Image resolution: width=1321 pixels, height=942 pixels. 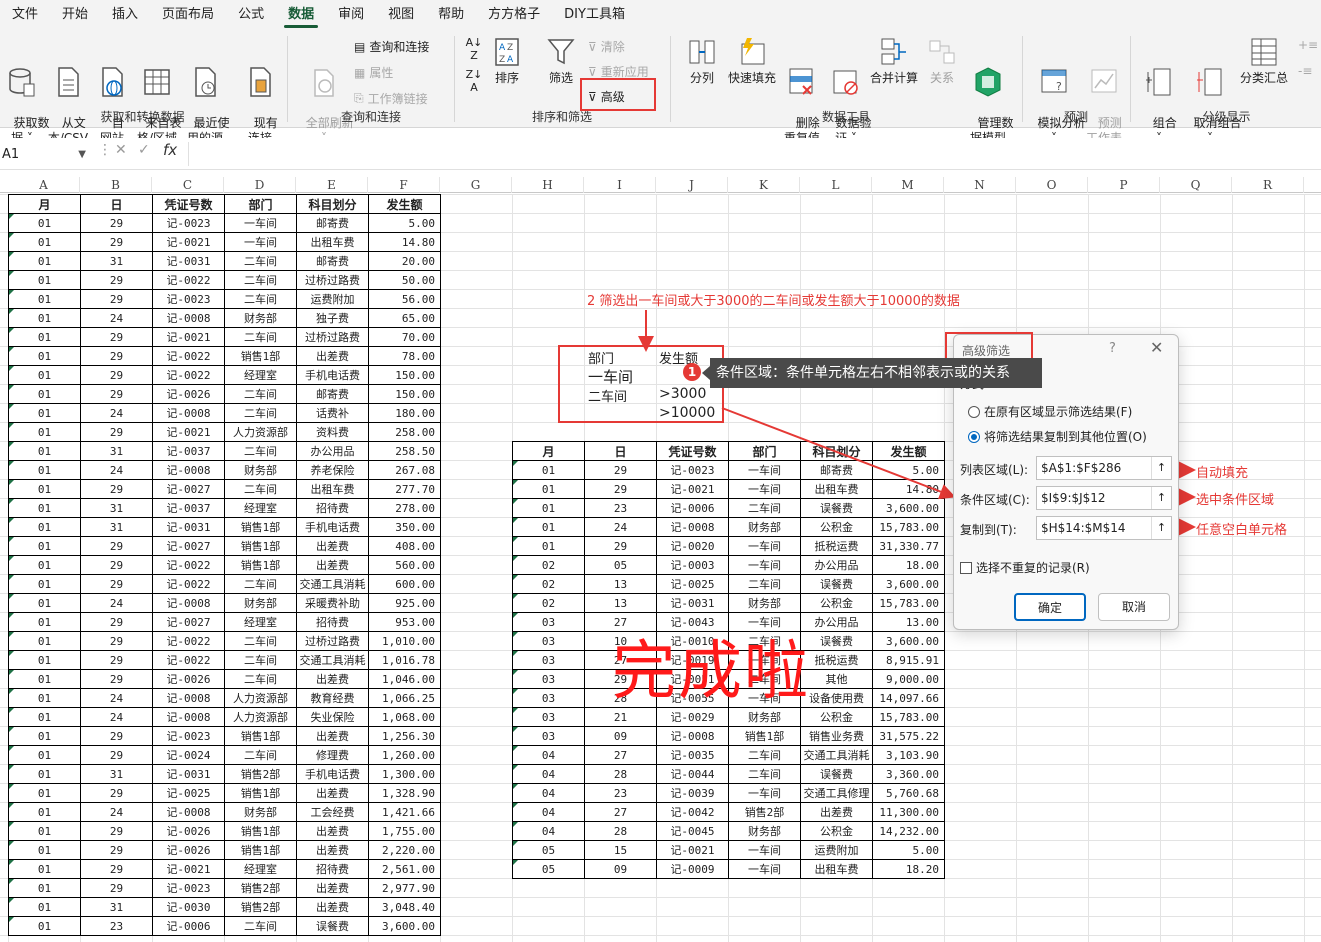 What do you see at coordinates (1264, 61) in the screenshot?
I see `subtotal-button: 分类汇总` at bounding box center [1264, 61].